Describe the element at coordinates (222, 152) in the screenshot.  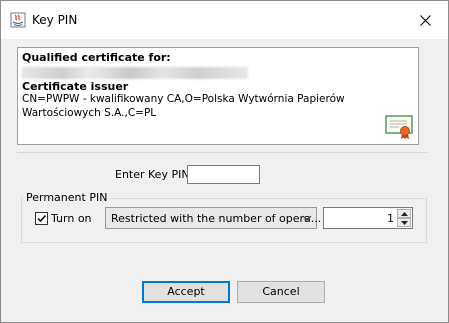
I see `separator` at that location.